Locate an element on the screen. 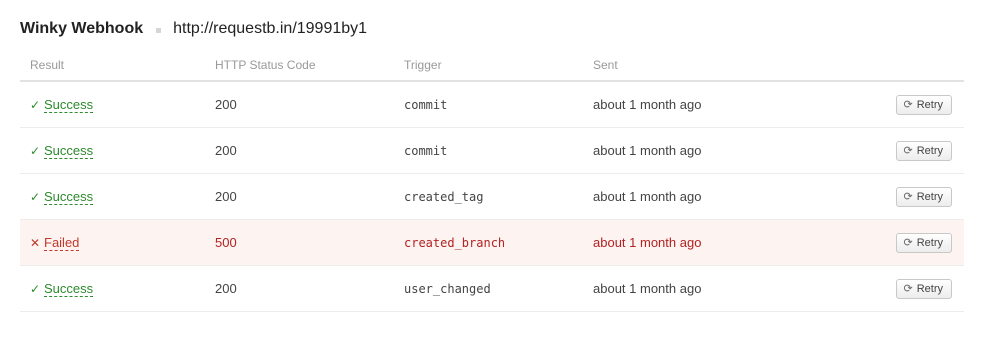 The width and height of the screenshot is (984, 340). webhook-name: Winky Webhook is located at coordinates (82, 28).